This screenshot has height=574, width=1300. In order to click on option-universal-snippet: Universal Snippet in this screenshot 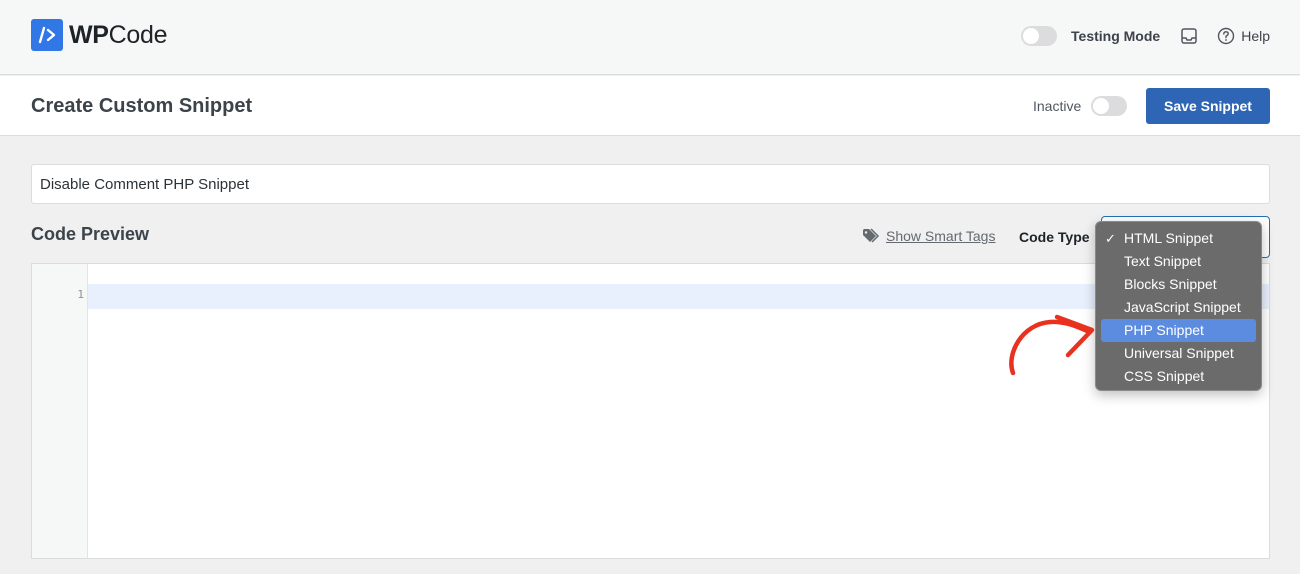, I will do `click(1178, 353)`.